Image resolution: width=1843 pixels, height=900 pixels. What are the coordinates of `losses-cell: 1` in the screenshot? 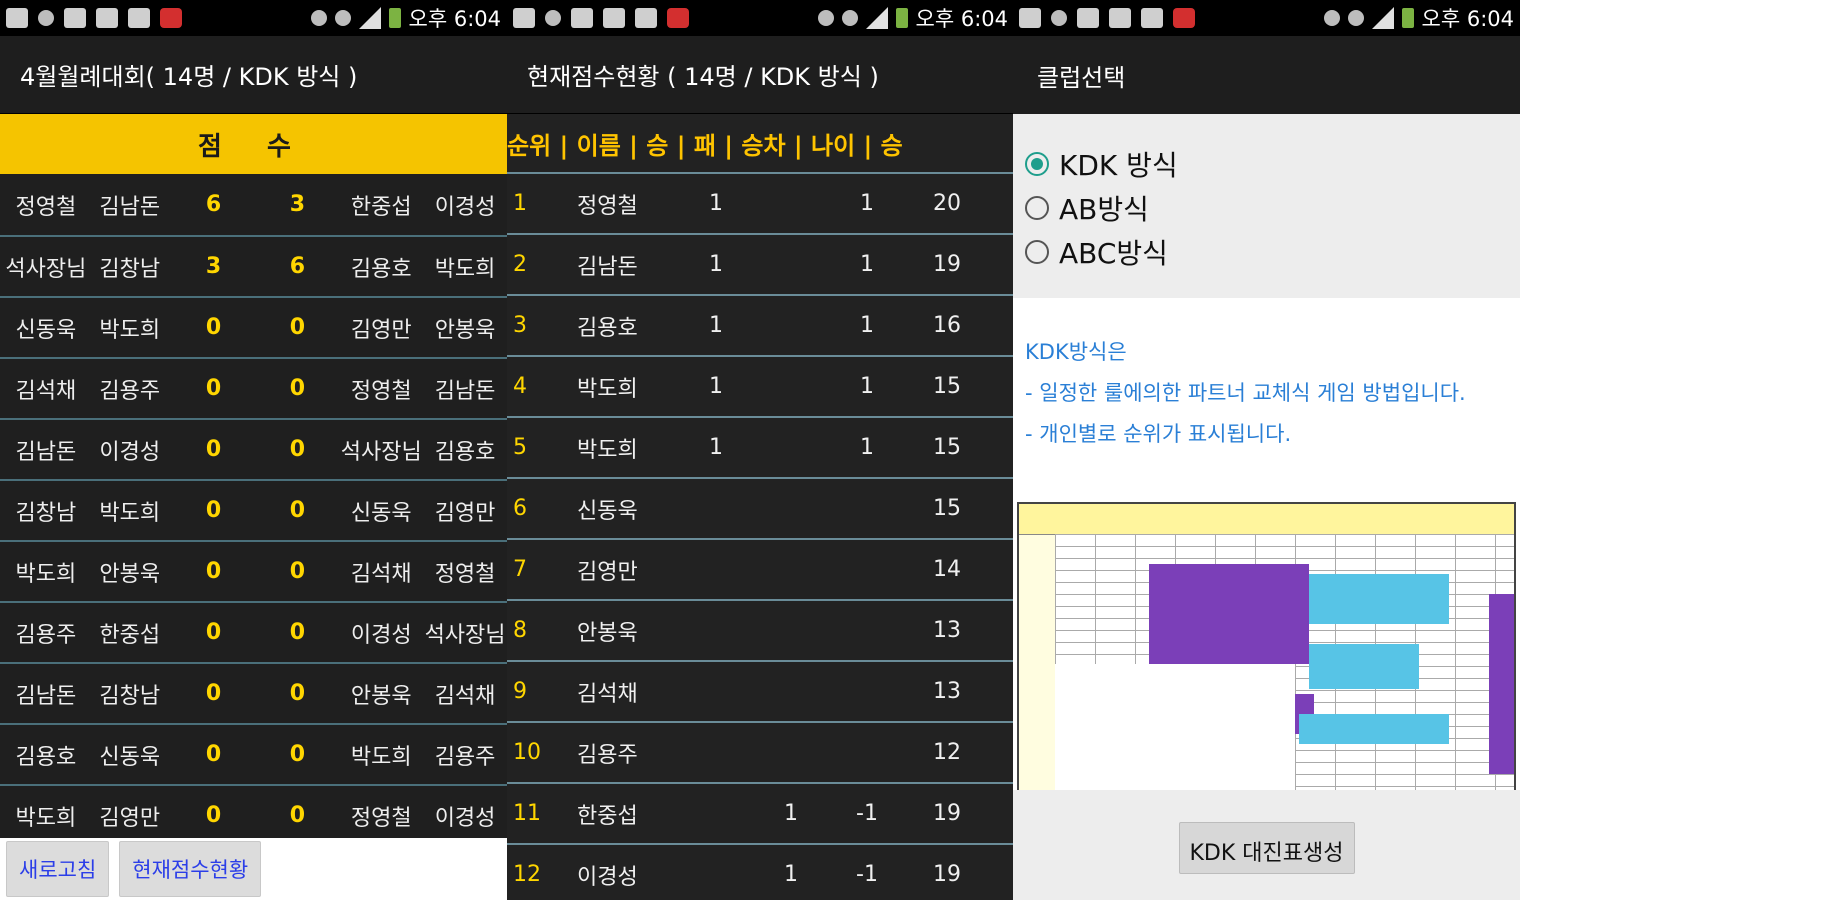 It's located at (791, 874).